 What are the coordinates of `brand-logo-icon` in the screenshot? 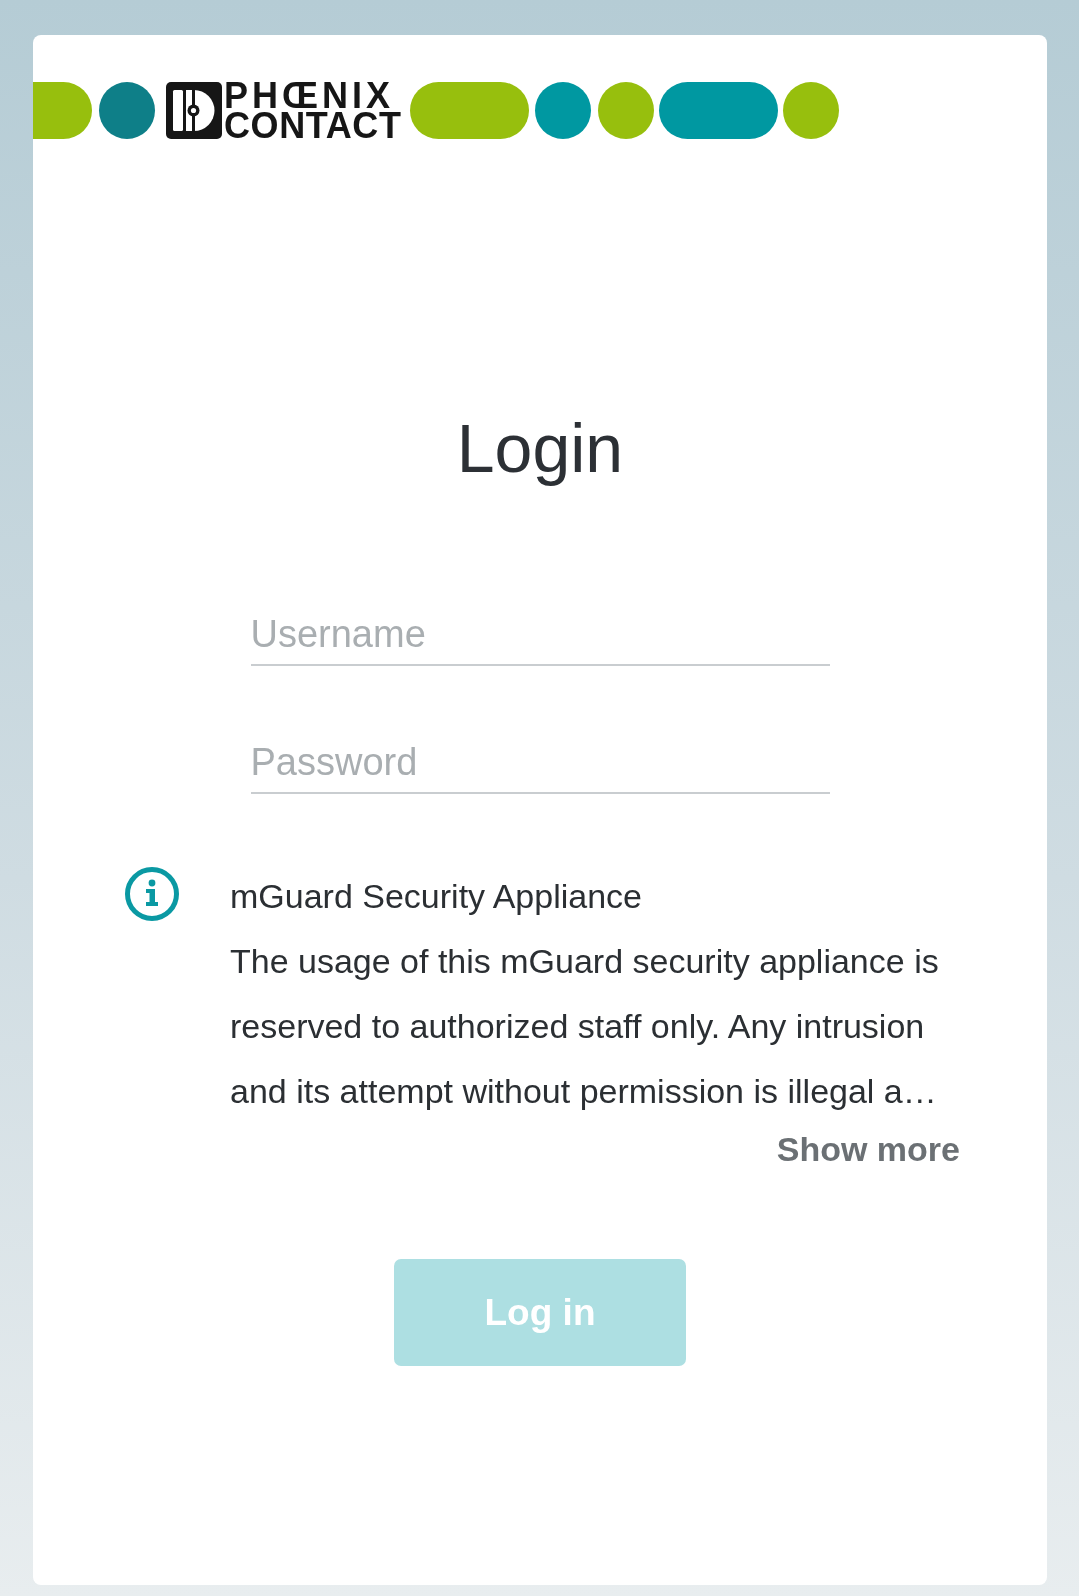 It's located at (194, 110).